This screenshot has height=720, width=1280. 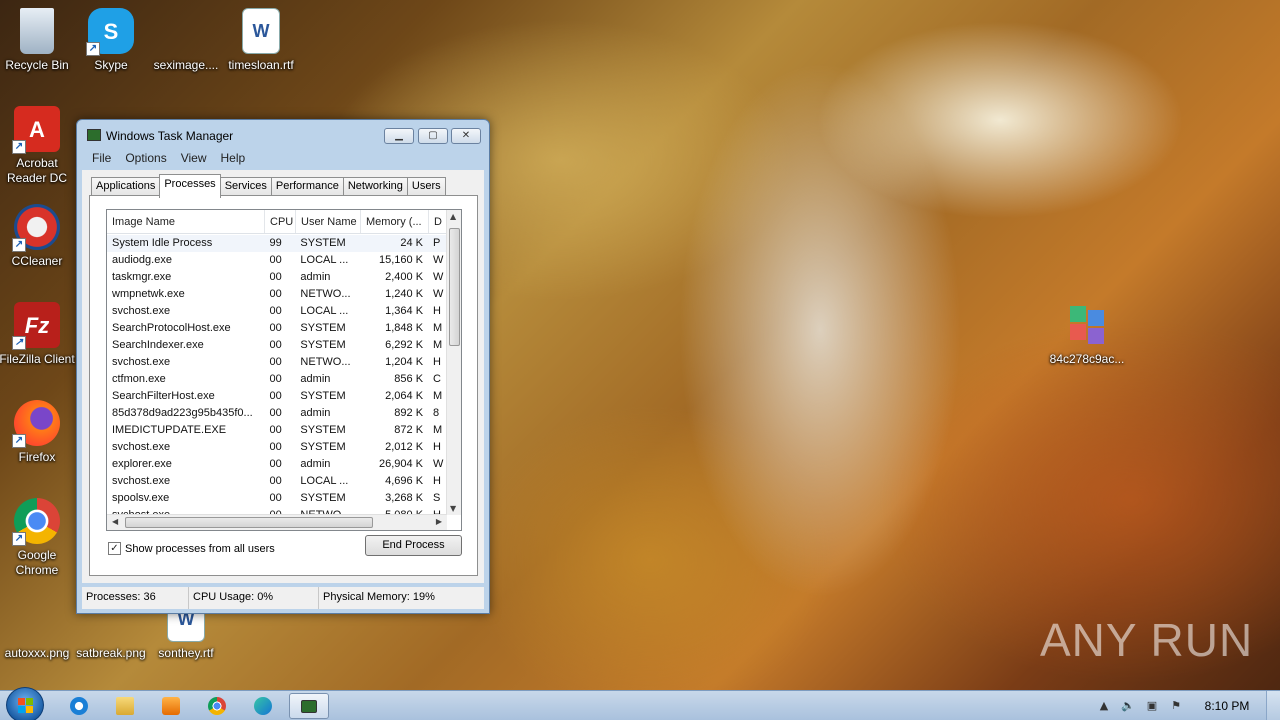 I want to click on table-row: 85d378d9ad223g95b435f0... 00 admin 892 K 8, so click(x=277, y=413).